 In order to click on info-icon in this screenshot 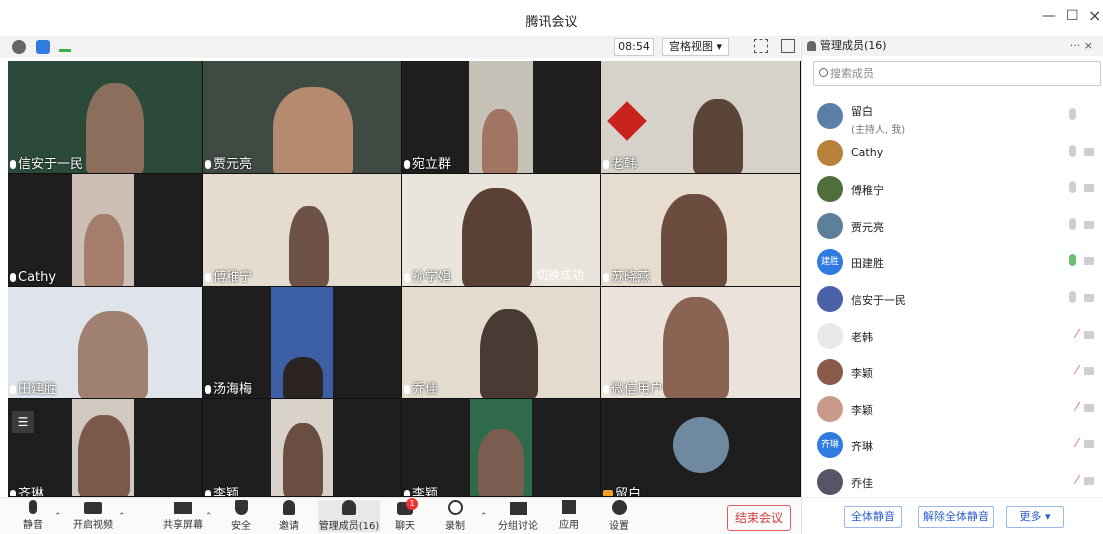, I will do `click(19, 47)`.